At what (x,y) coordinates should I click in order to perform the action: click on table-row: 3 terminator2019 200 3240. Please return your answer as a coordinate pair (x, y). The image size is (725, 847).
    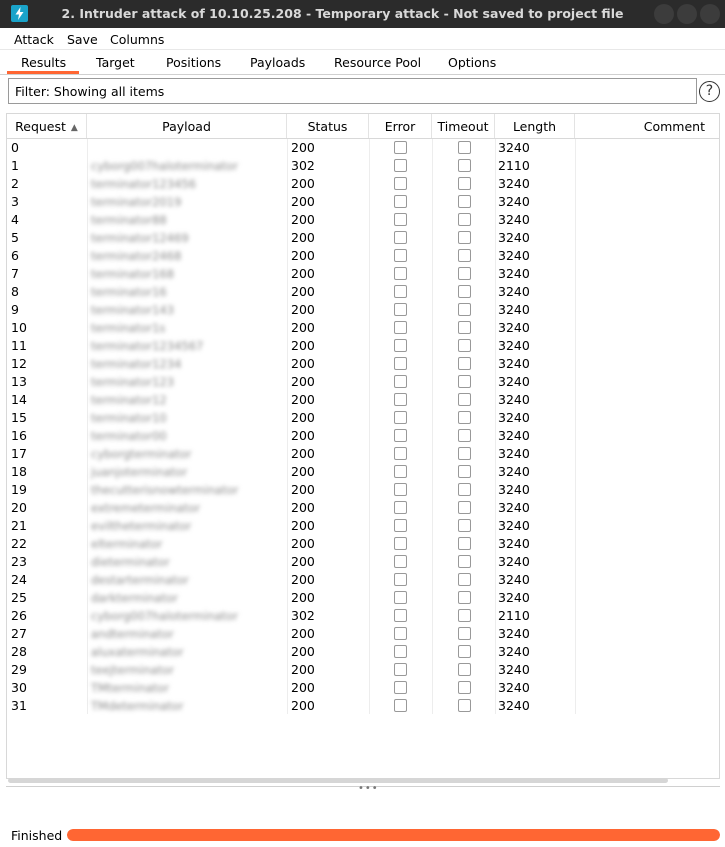
    Looking at the image, I should click on (363, 202).